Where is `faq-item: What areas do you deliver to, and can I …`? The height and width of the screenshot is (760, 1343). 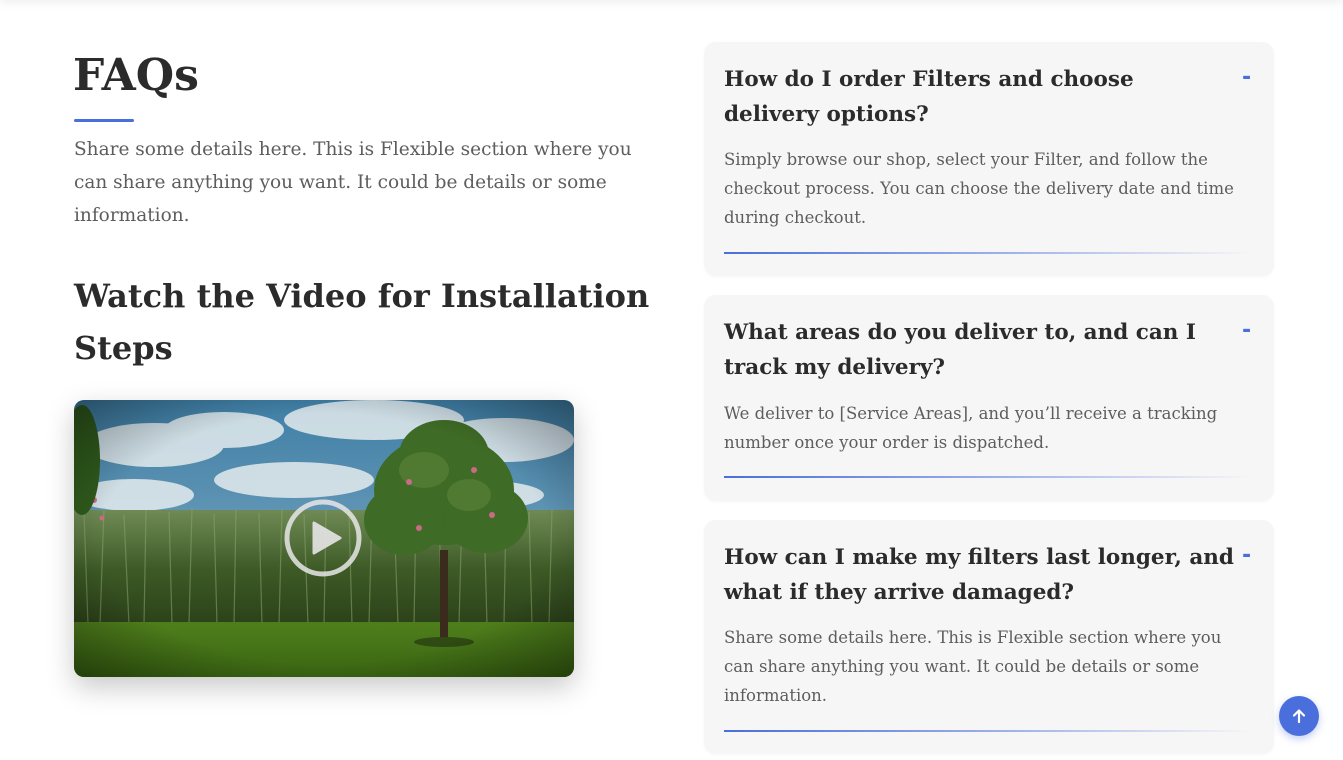
faq-item: What areas do you deliver to, and can I … is located at coordinates (989, 398).